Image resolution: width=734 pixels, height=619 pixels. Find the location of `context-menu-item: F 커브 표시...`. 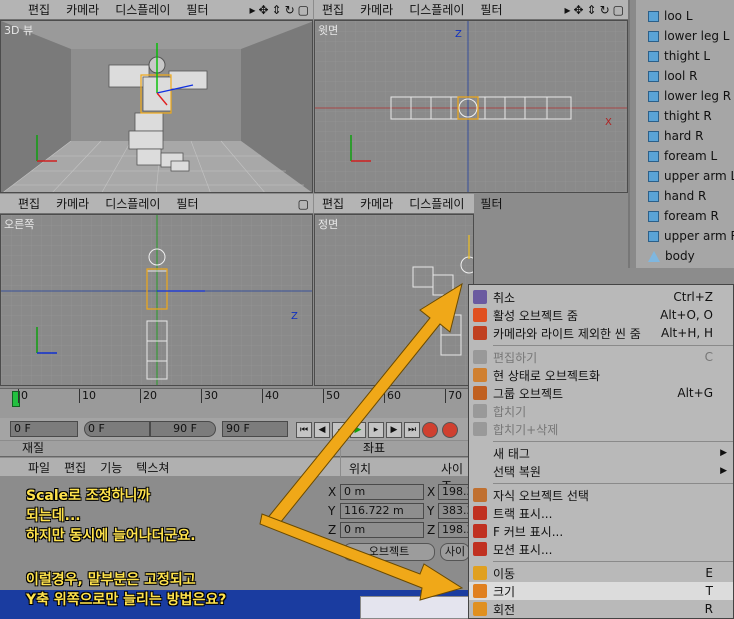

context-menu-item: F 커브 표시... is located at coordinates (601, 531).